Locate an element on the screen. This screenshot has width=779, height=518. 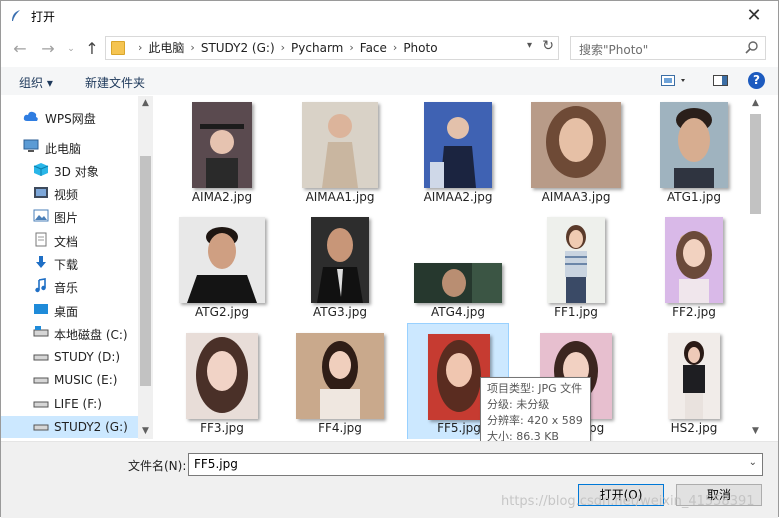
command-bar: 组织 ▾ 新建文件夹 ? is located at coordinates (389, 81).